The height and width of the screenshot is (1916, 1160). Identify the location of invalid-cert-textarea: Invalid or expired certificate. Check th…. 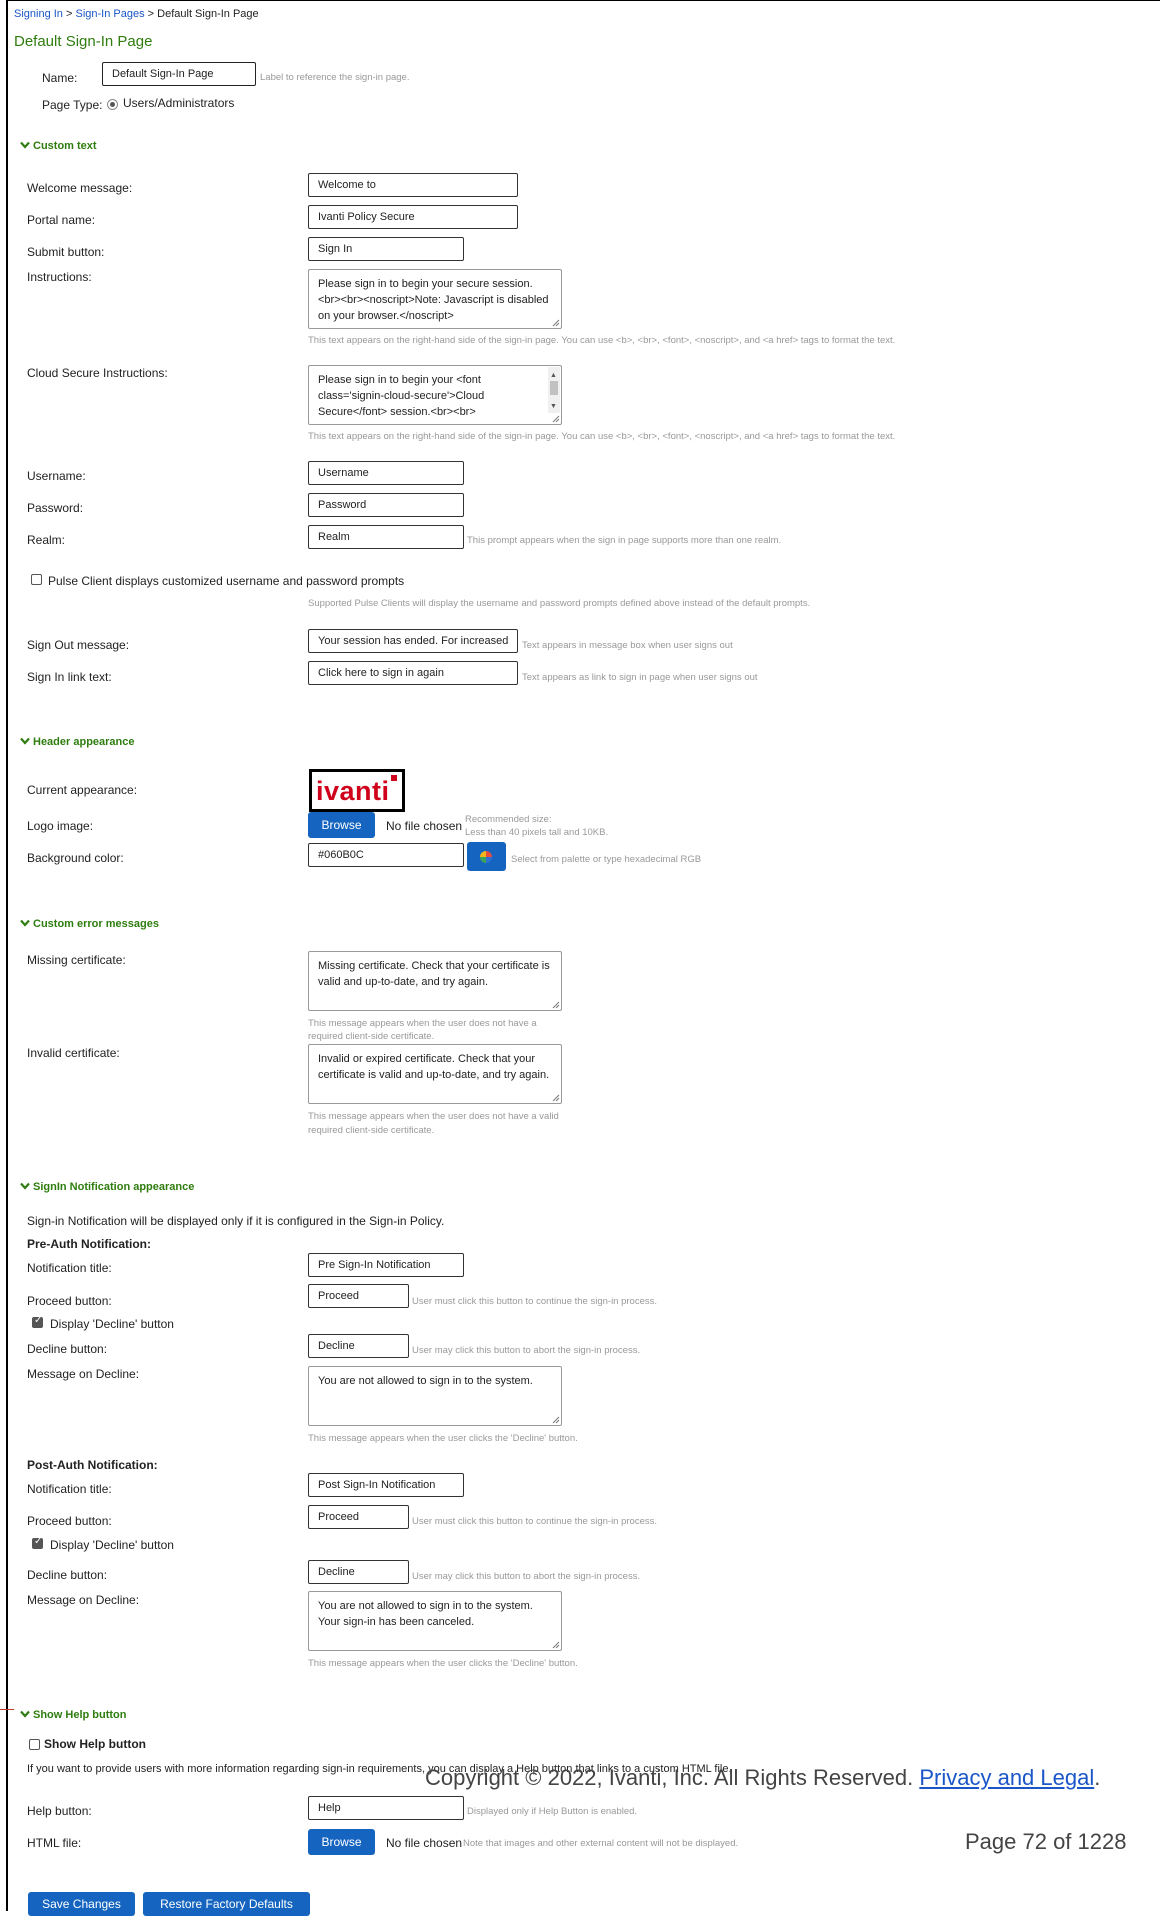
(435, 1074).